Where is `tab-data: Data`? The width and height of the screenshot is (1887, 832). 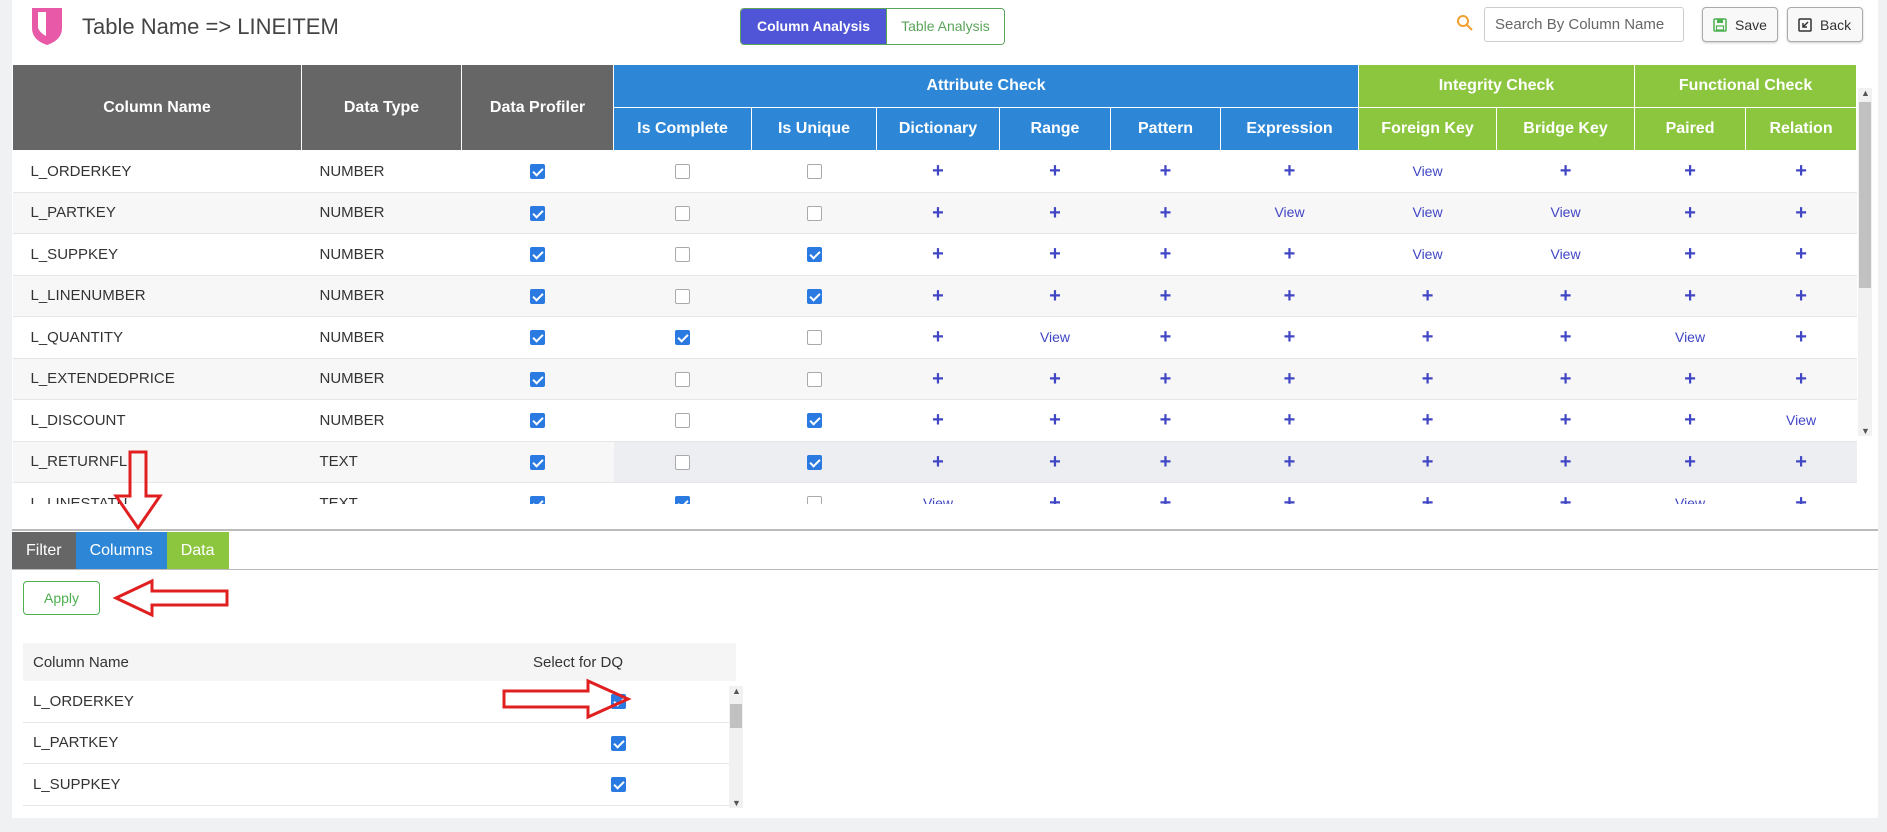
tab-data: Data is located at coordinates (197, 551).